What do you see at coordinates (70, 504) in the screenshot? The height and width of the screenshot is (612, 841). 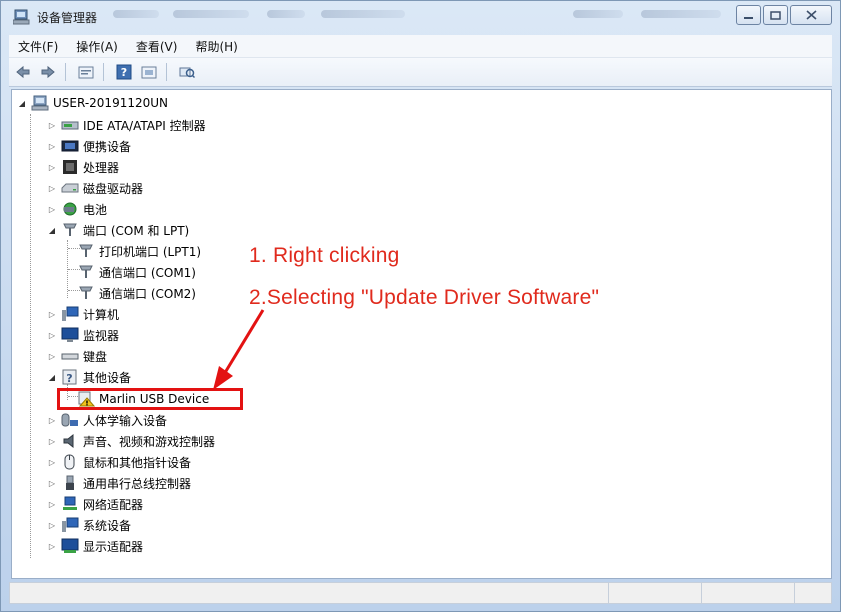 I see `network-adapter-icon` at bounding box center [70, 504].